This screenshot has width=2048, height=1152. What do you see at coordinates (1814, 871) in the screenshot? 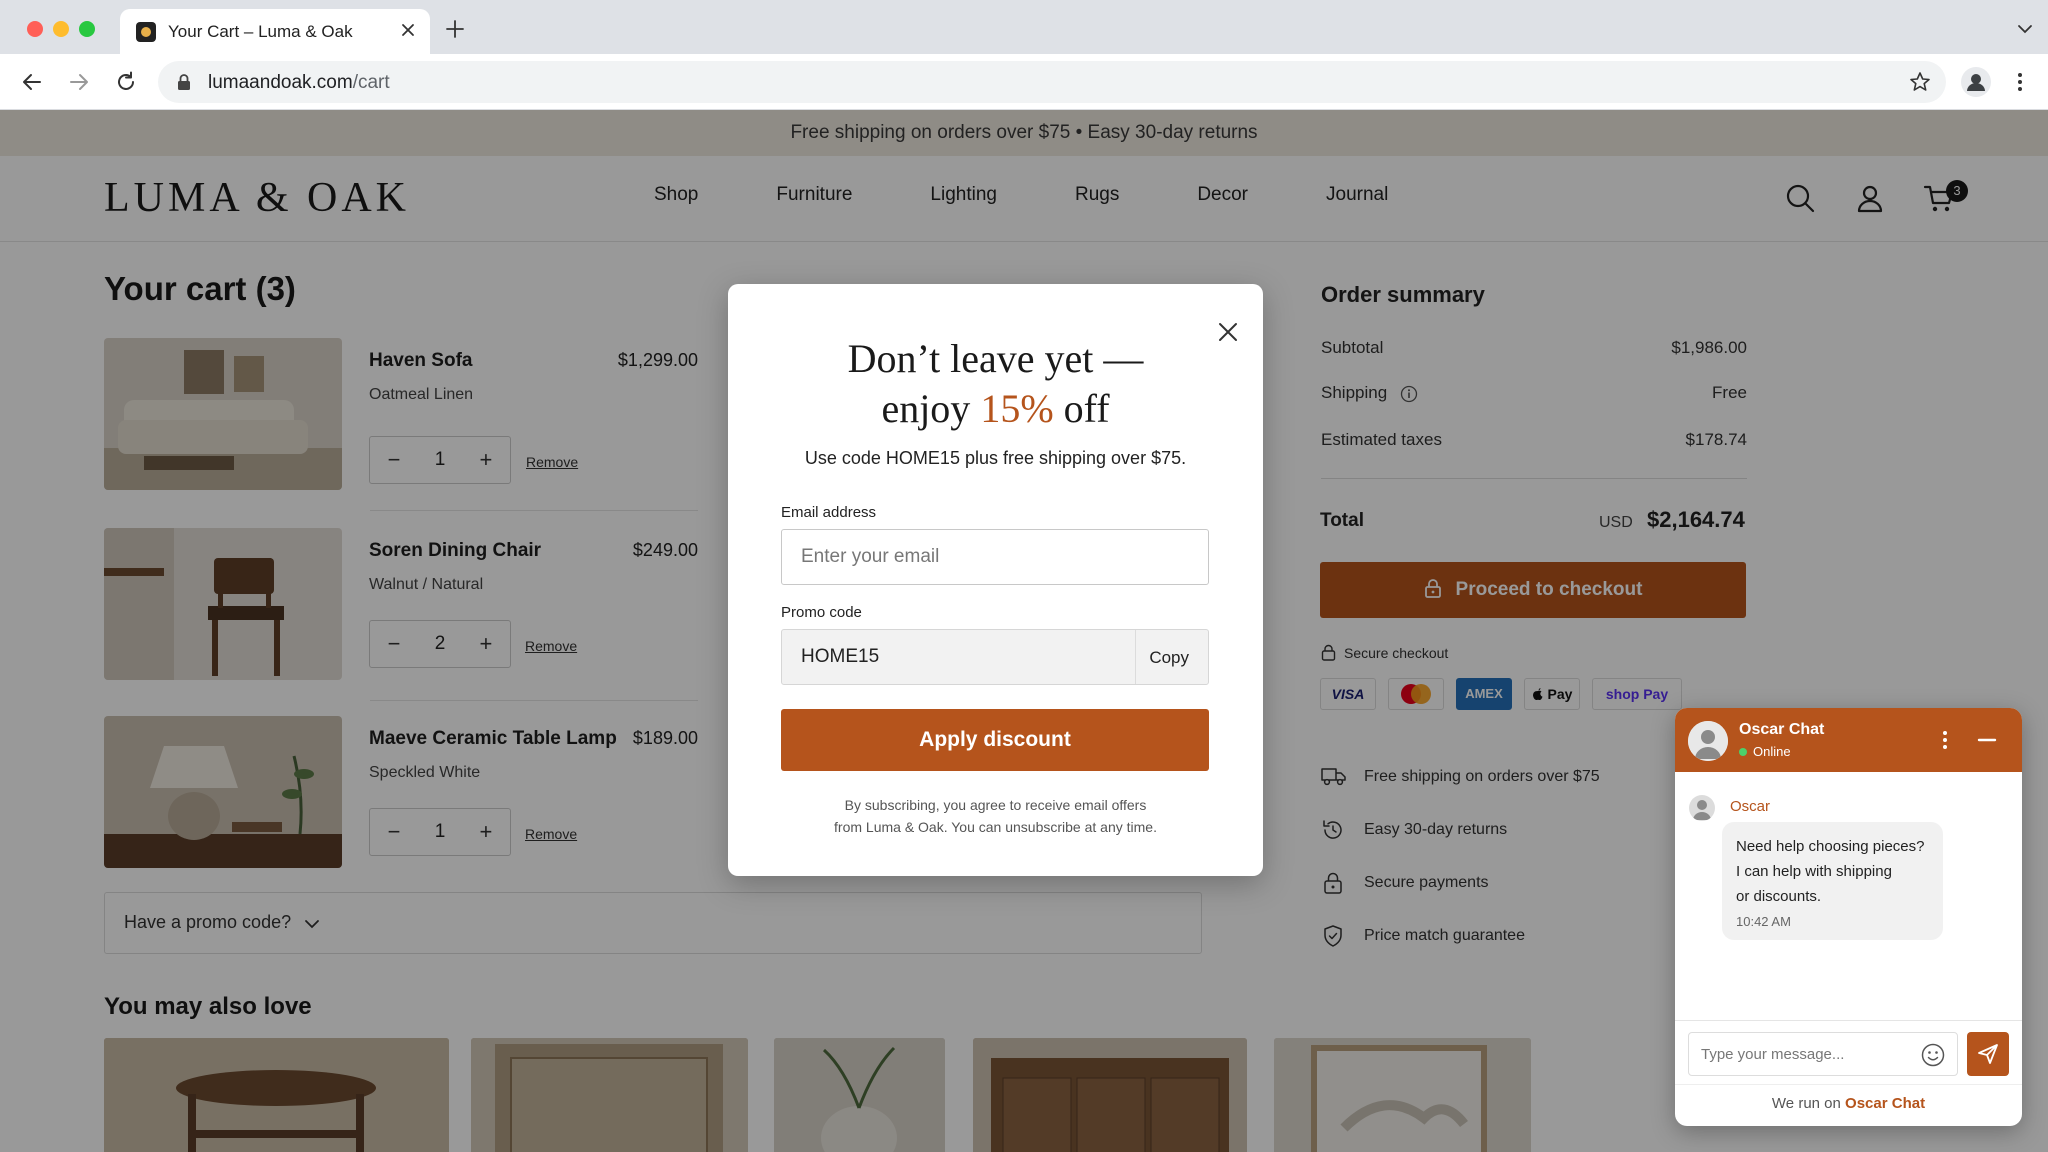
I see `chat-message-line: I can help with shipping` at bounding box center [1814, 871].